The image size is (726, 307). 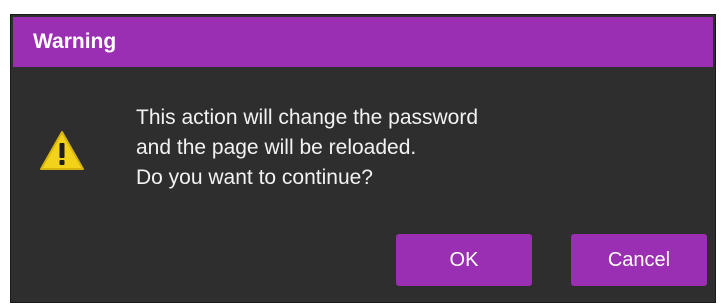 I want to click on warning-icon, so click(x=62, y=151).